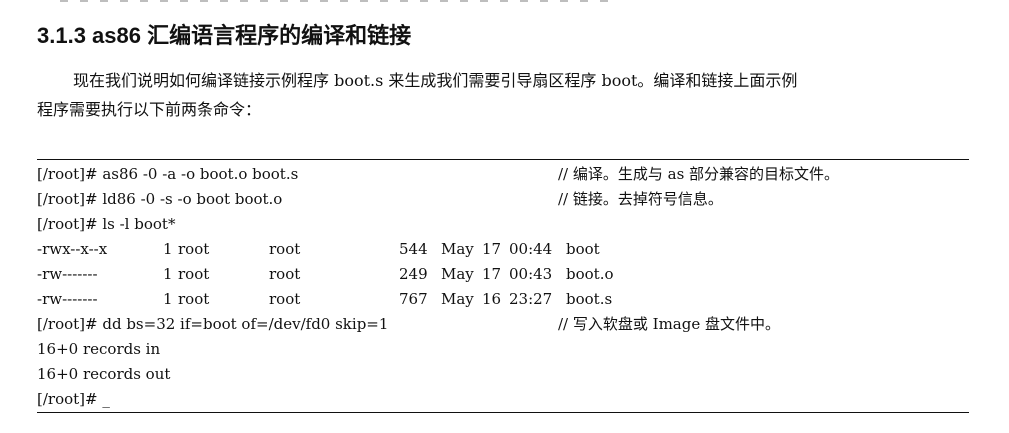  Describe the element at coordinates (160, 199) in the screenshot. I see `command-text: [/root]# ld86 -0 -s -o boot boot.o` at that location.